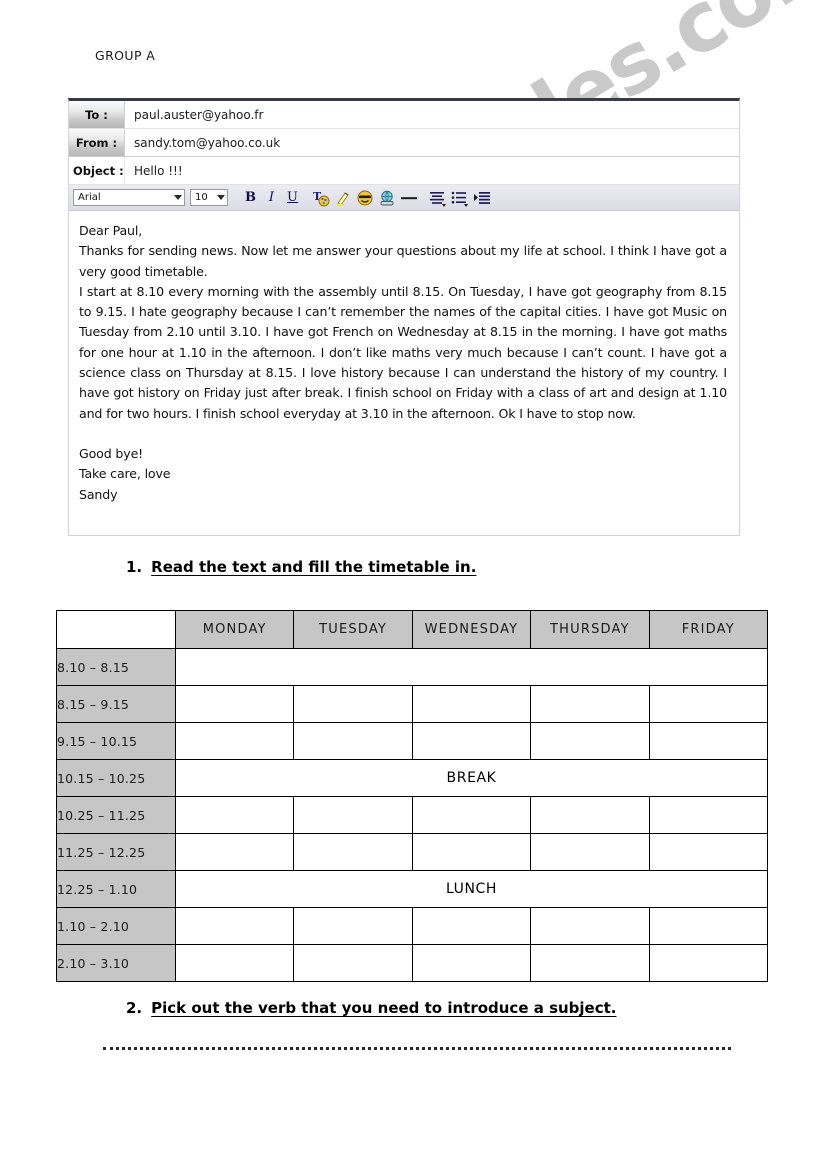 The width and height of the screenshot is (821, 1169). What do you see at coordinates (409, 198) in the screenshot?
I see `horizontal-rule-icon` at bounding box center [409, 198].